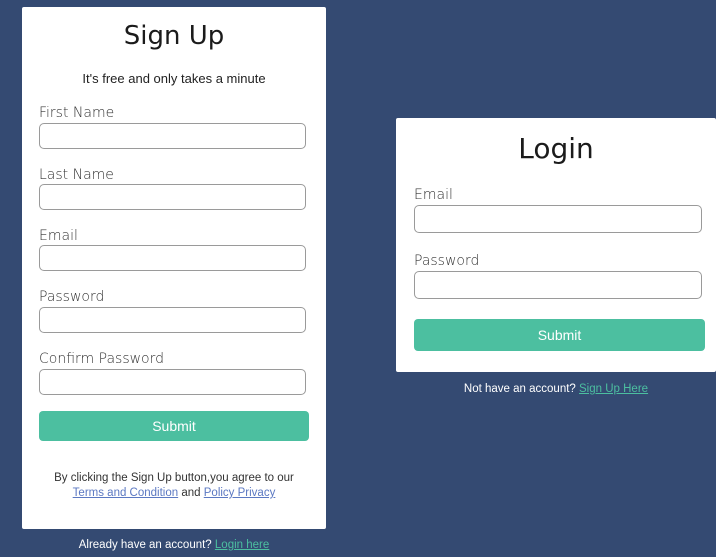 The width and height of the screenshot is (716, 557). Describe the element at coordinates (145, 545) in the screenshot. I see `signup-footer-text: Already have an account?` at that location.